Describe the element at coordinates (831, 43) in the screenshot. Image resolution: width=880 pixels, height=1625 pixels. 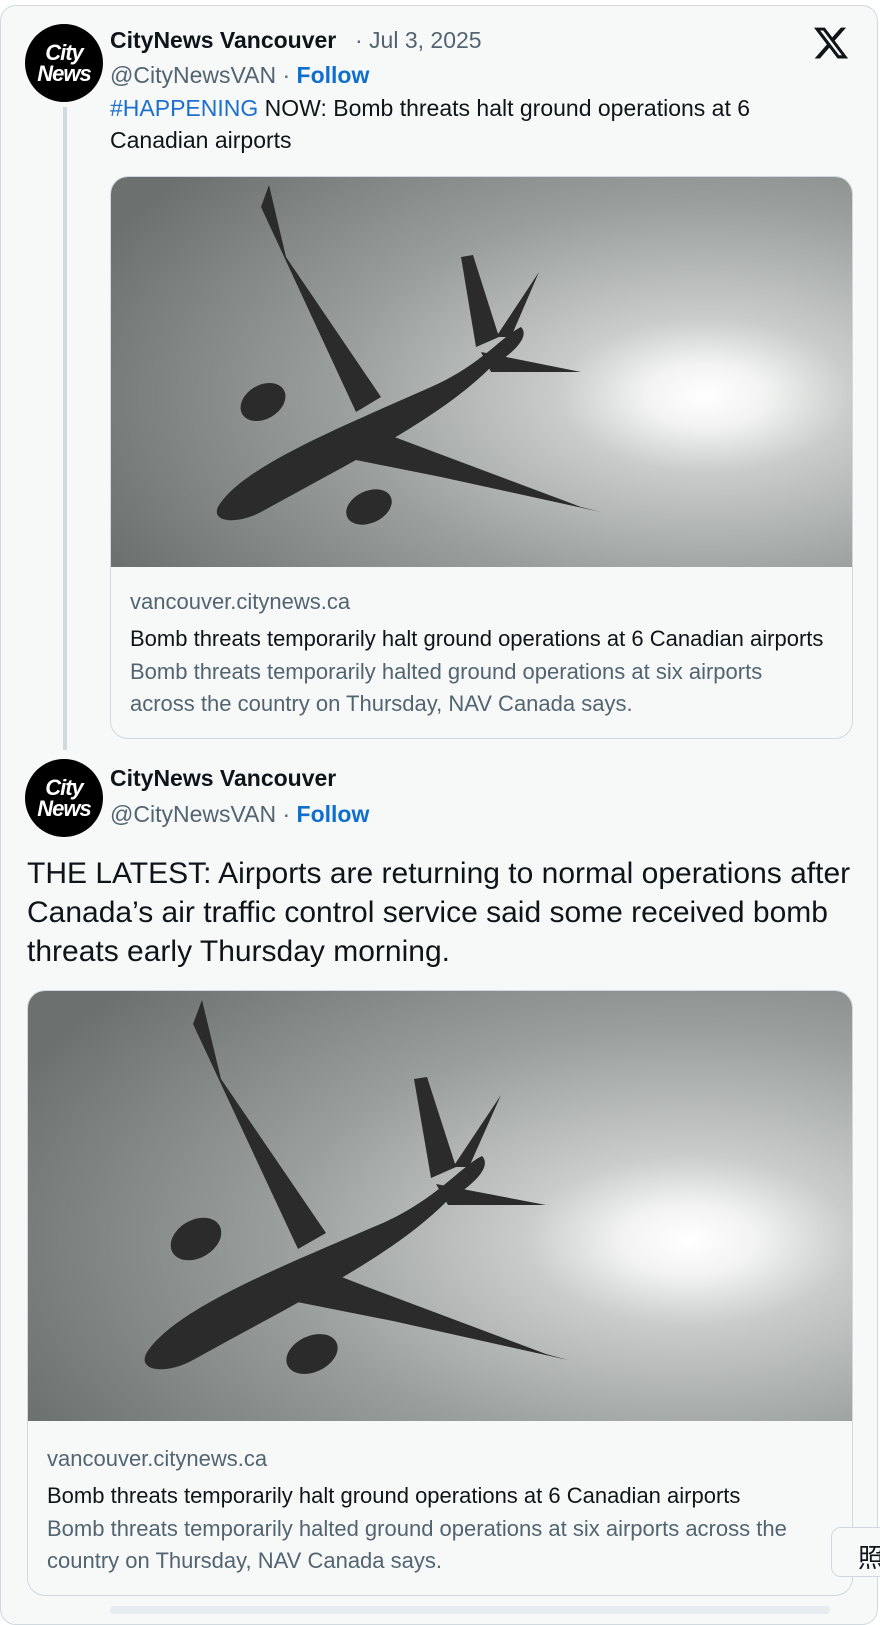
I see `x-logo-icon` at that location.